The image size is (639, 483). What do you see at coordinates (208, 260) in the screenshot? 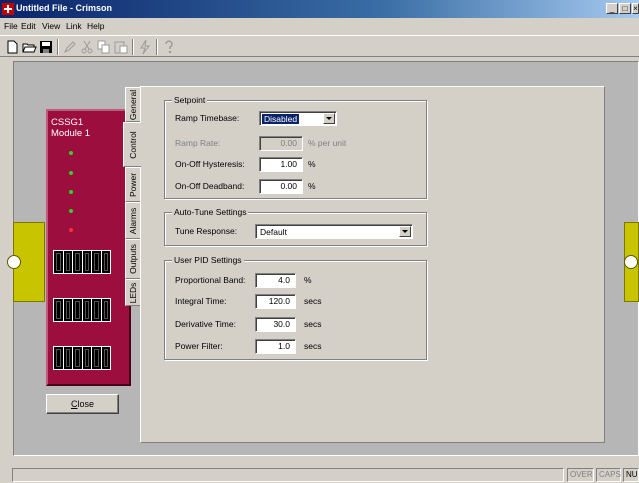
I see `pid-group-title: User PID Settings` at bounding box center [208, 260].